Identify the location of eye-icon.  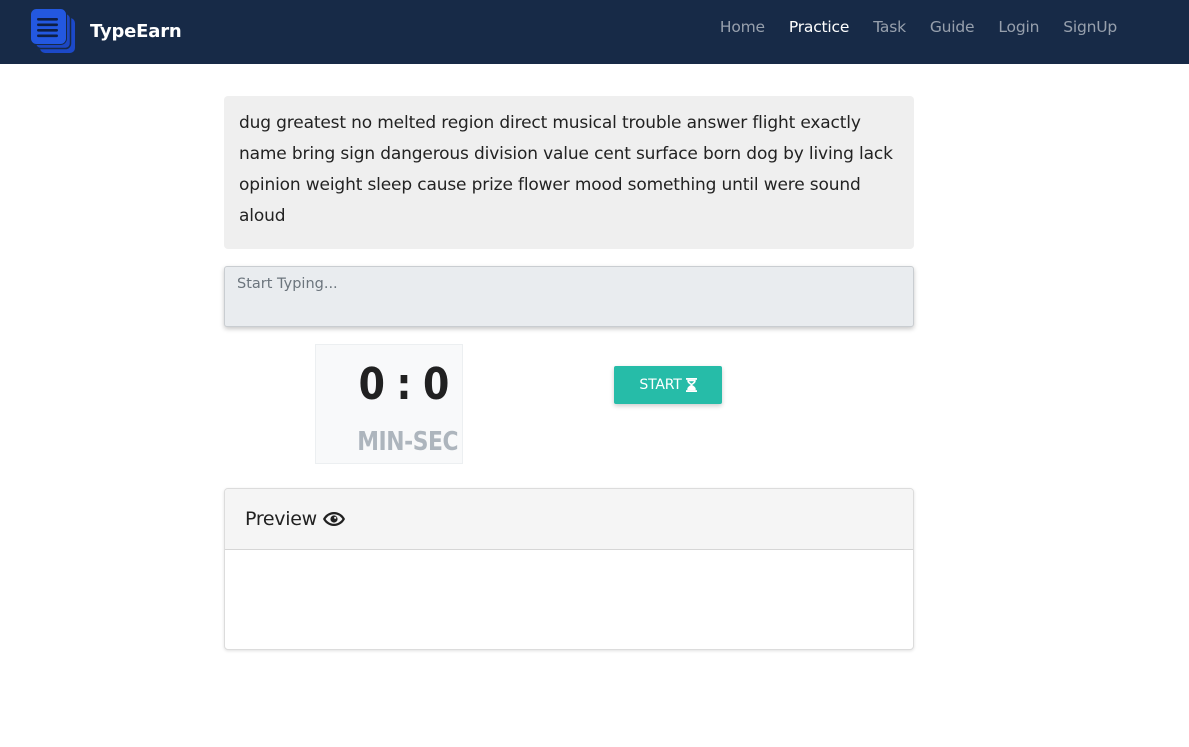
(333, 519).